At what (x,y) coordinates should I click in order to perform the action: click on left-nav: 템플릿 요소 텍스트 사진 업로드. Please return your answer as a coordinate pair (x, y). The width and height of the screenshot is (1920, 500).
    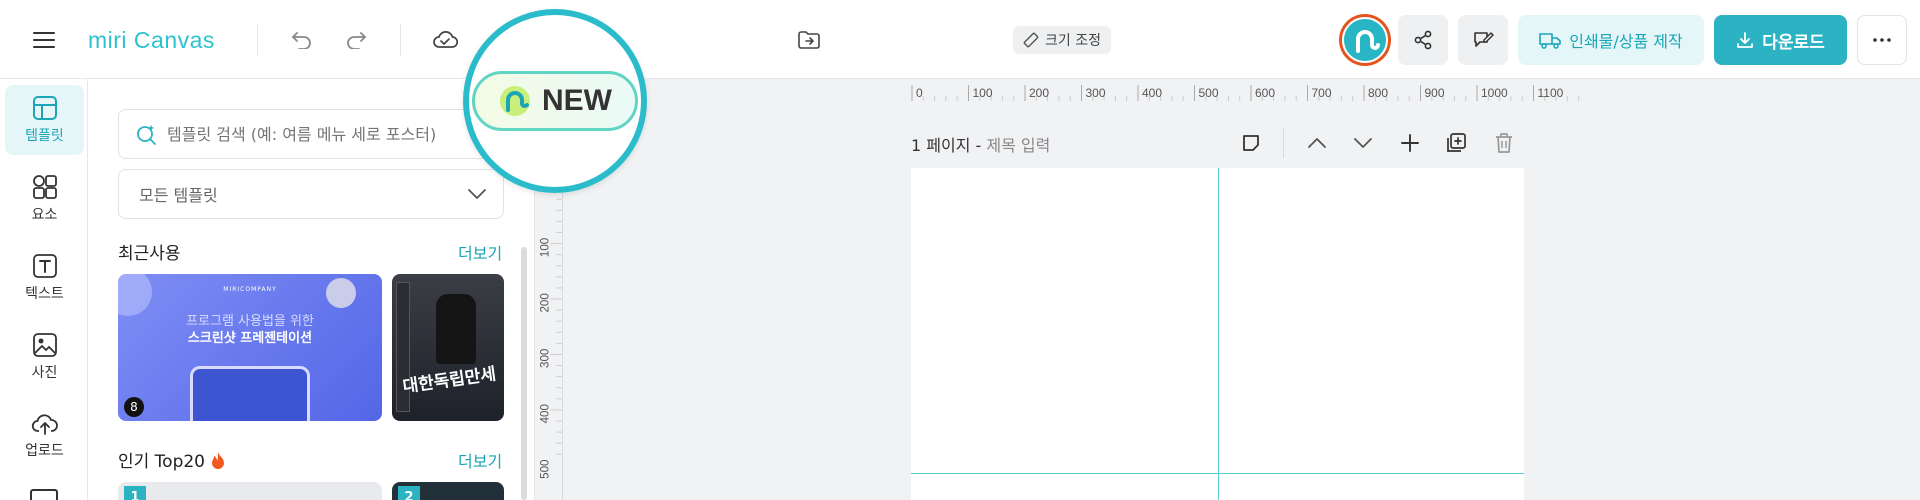
    Looking at the image, I should click on (44, 289).